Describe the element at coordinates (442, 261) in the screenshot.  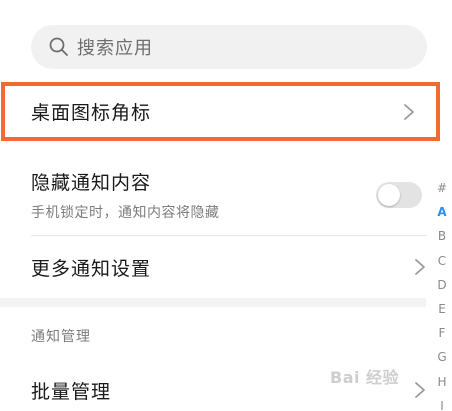
I see `index-letter: C` at that location.